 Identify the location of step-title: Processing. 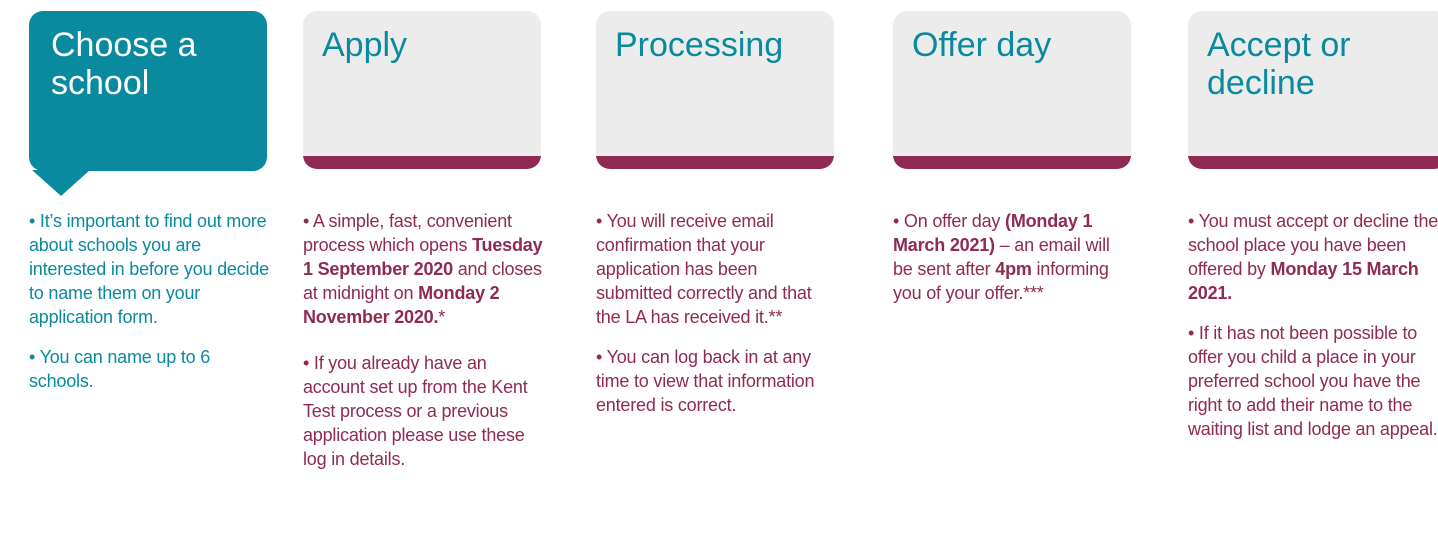
(699, 45).